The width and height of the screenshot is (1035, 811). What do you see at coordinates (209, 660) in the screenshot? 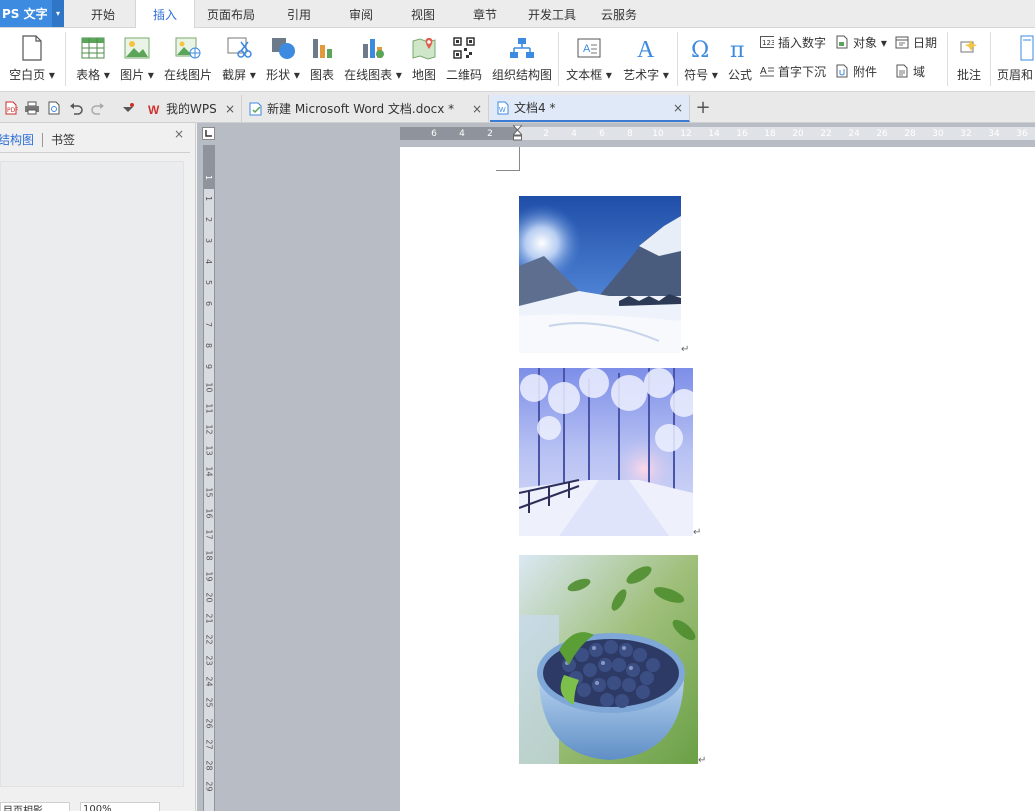
I see `ruler-label: 23` at bounding box center [209, 660].